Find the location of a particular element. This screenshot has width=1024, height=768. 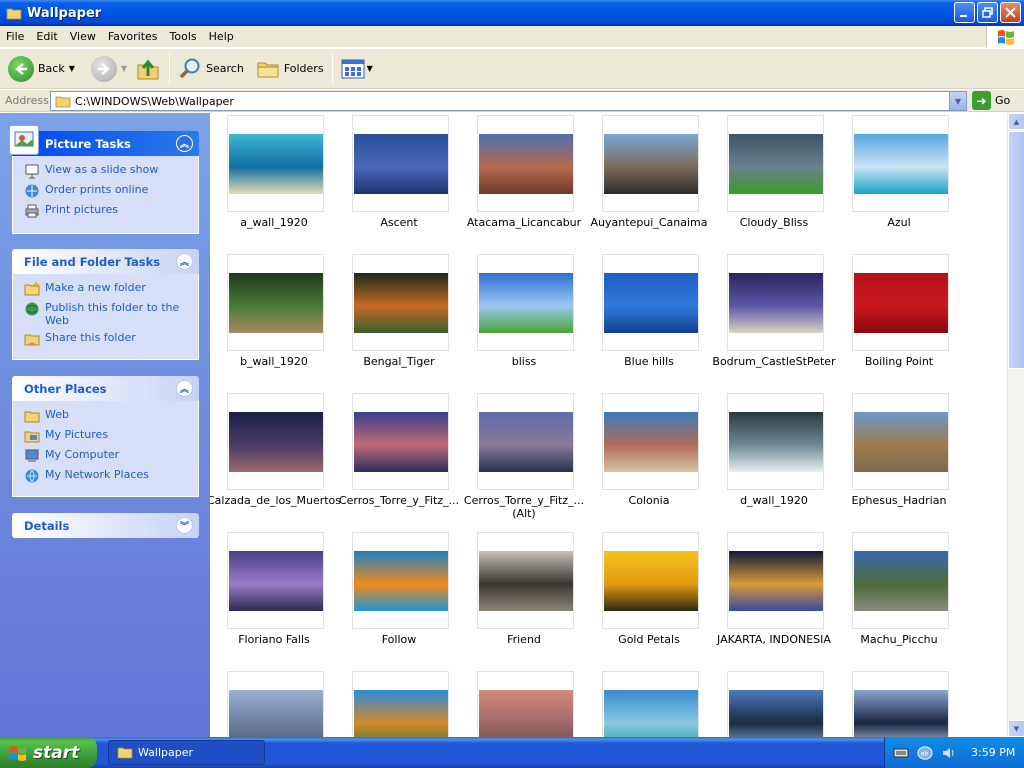

file-thumbnail: Atacama_Licancabur is located at coordinates (524, 177).